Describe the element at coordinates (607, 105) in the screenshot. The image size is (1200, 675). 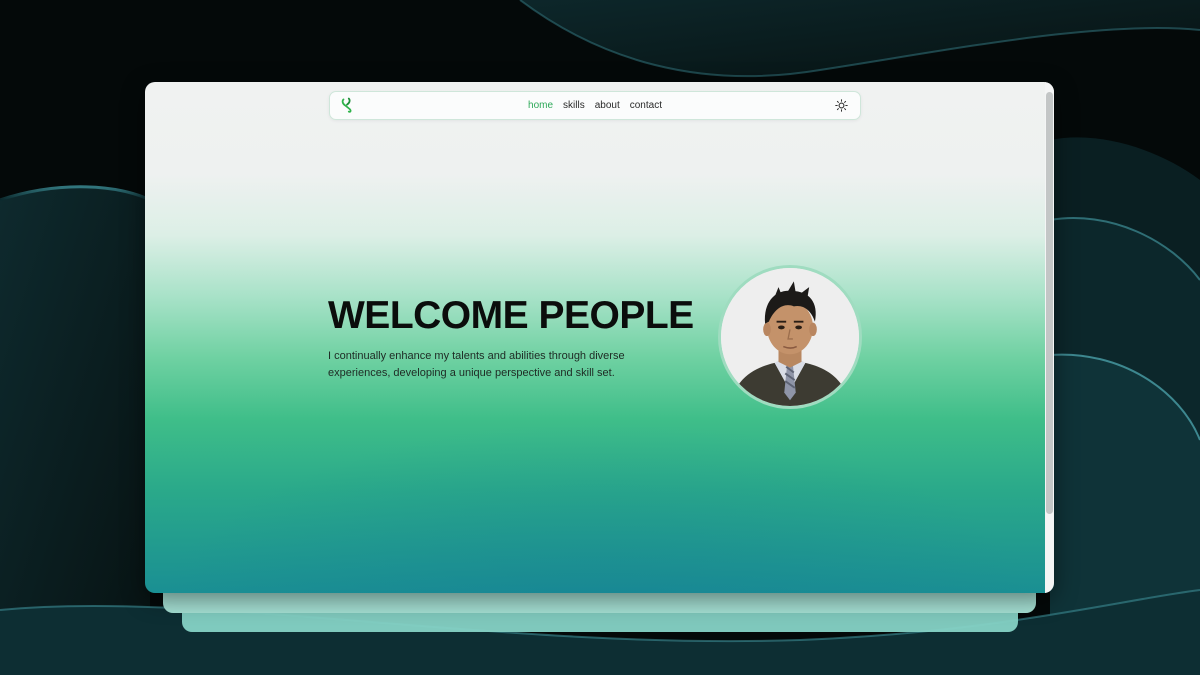
I see `nav-link-about: about` at that location.